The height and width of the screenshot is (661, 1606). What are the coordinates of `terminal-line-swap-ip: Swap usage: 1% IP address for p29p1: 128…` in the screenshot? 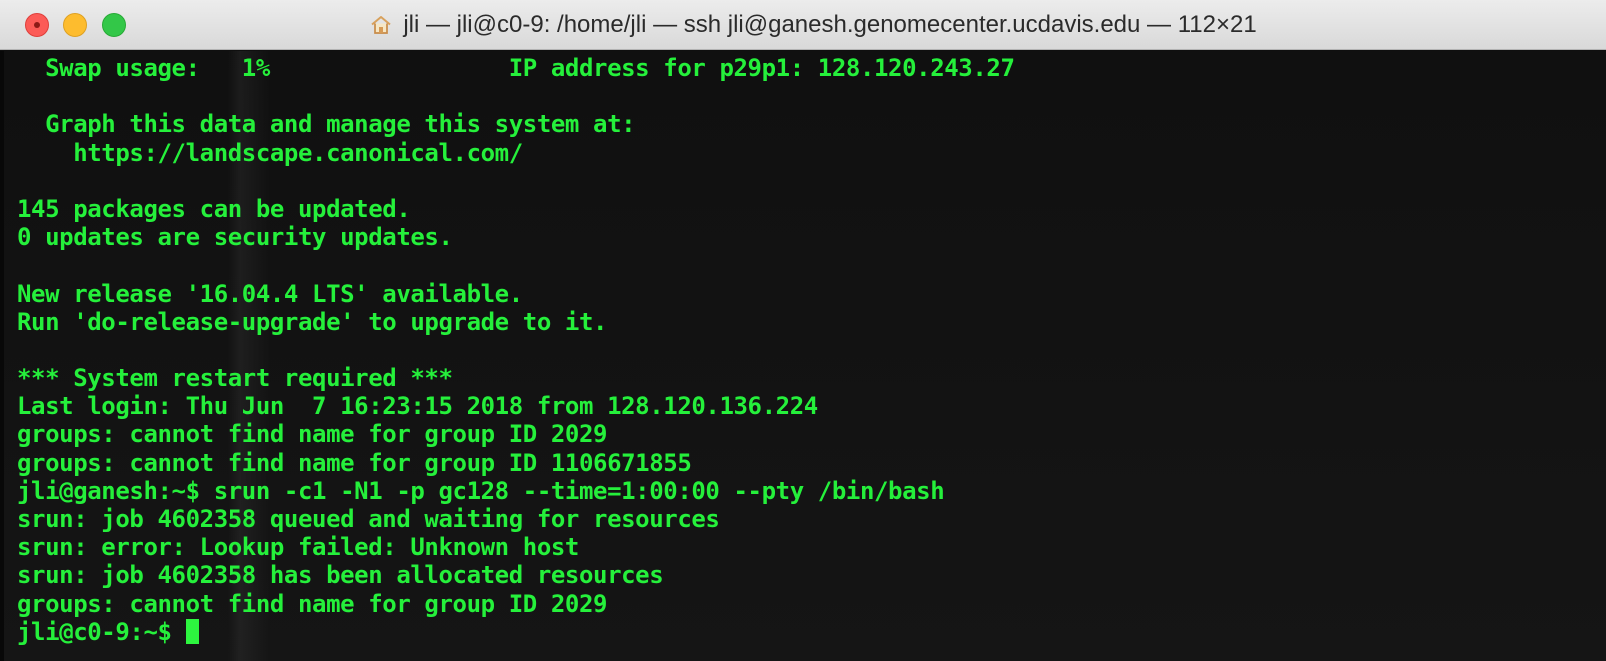 It's located at (516, 68).